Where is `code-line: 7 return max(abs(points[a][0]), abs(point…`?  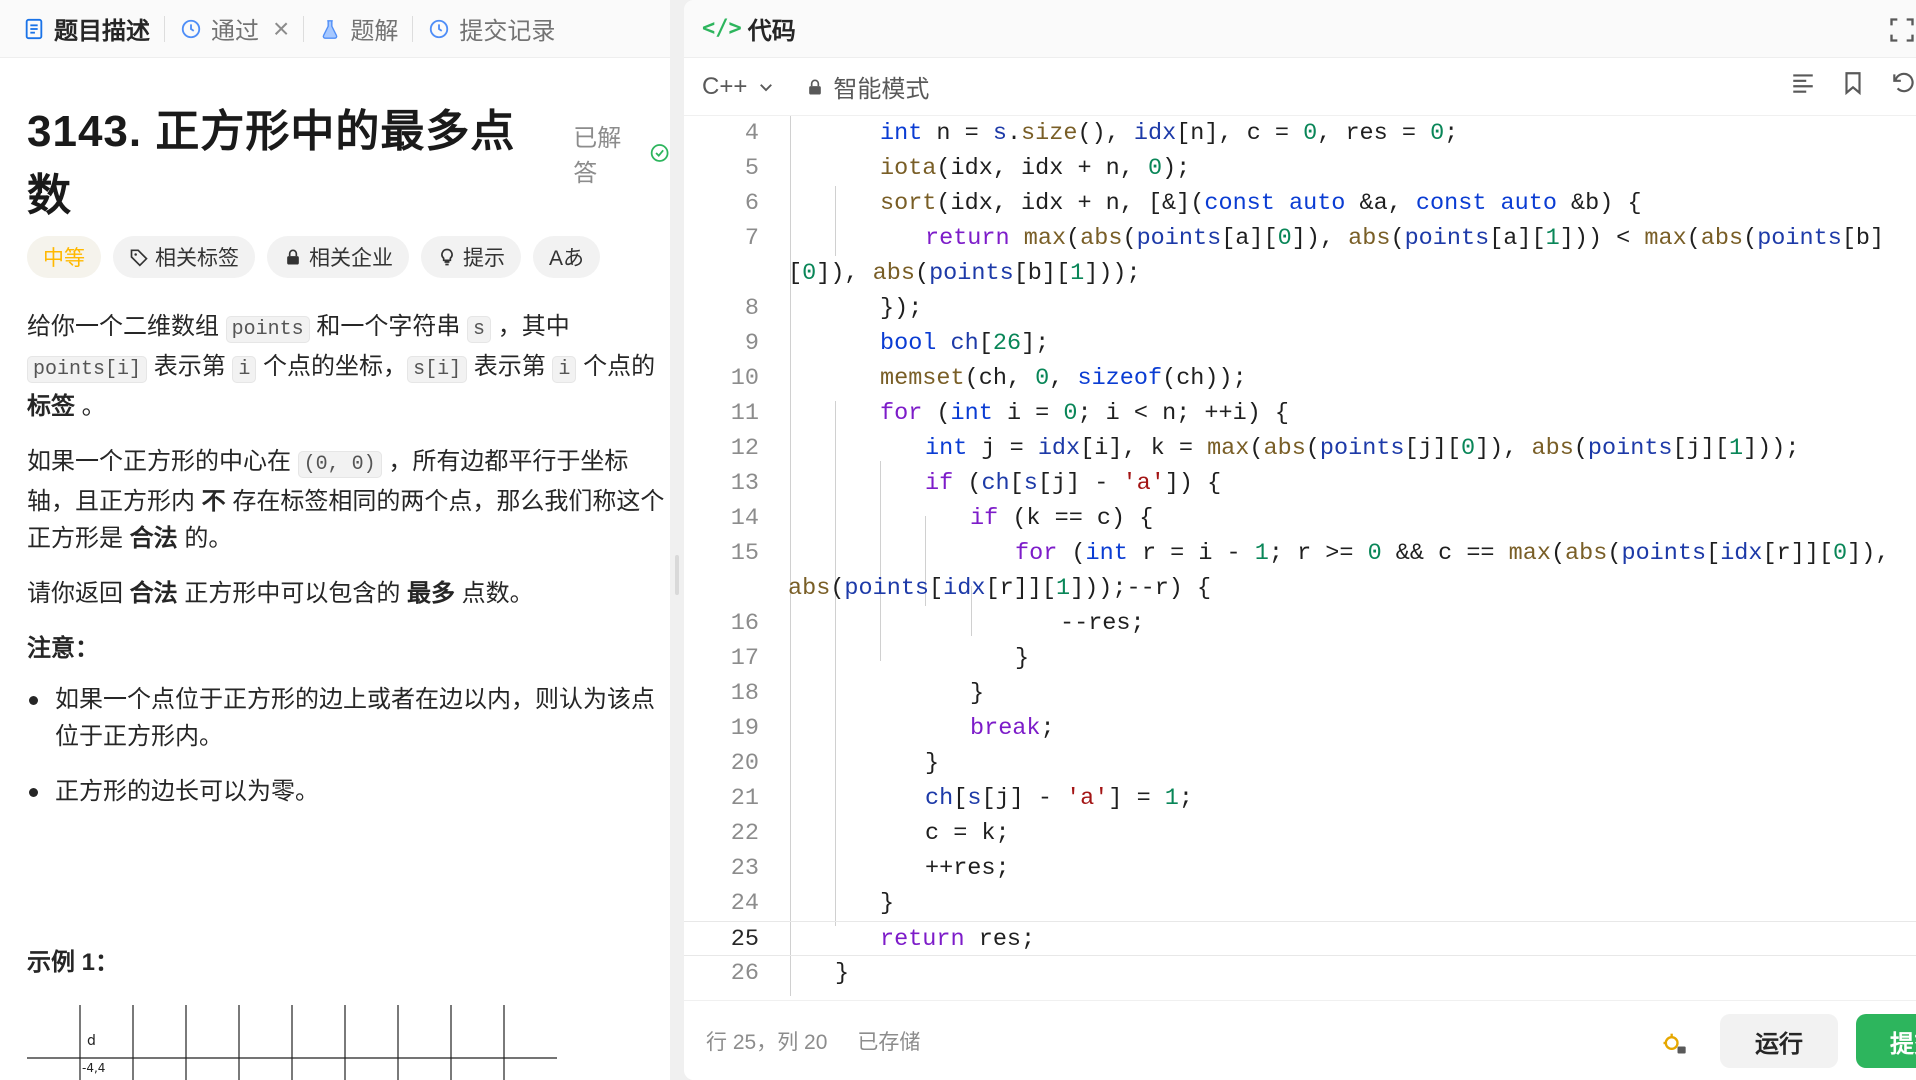
code-line: 7 return max(abs(points[a][0]), abs(point… is located at coordinates (1314, 238).